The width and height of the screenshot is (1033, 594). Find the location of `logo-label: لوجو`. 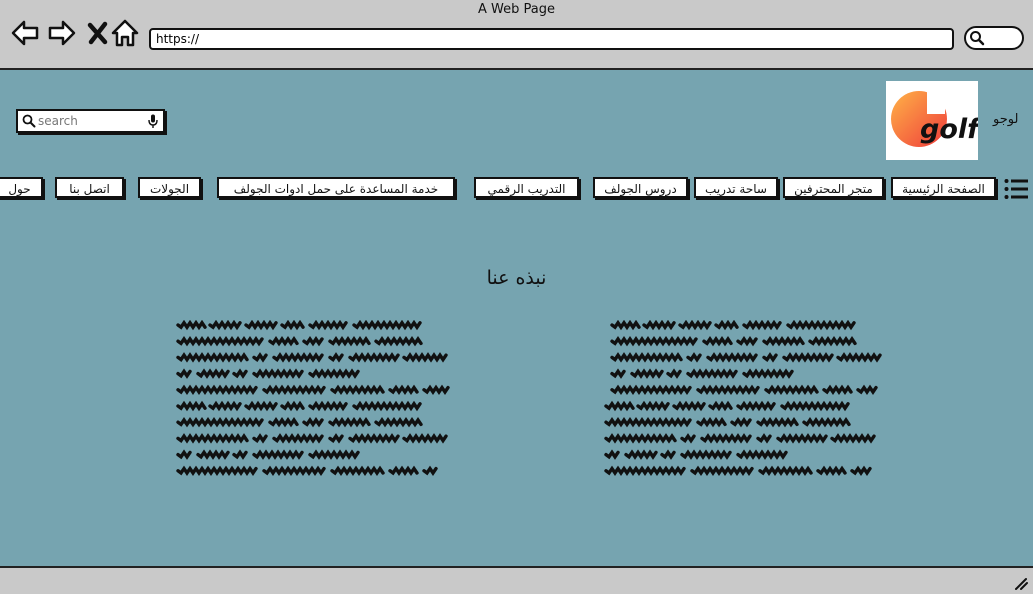

logo-label: لوجو is located at coordinates (1006, 119).